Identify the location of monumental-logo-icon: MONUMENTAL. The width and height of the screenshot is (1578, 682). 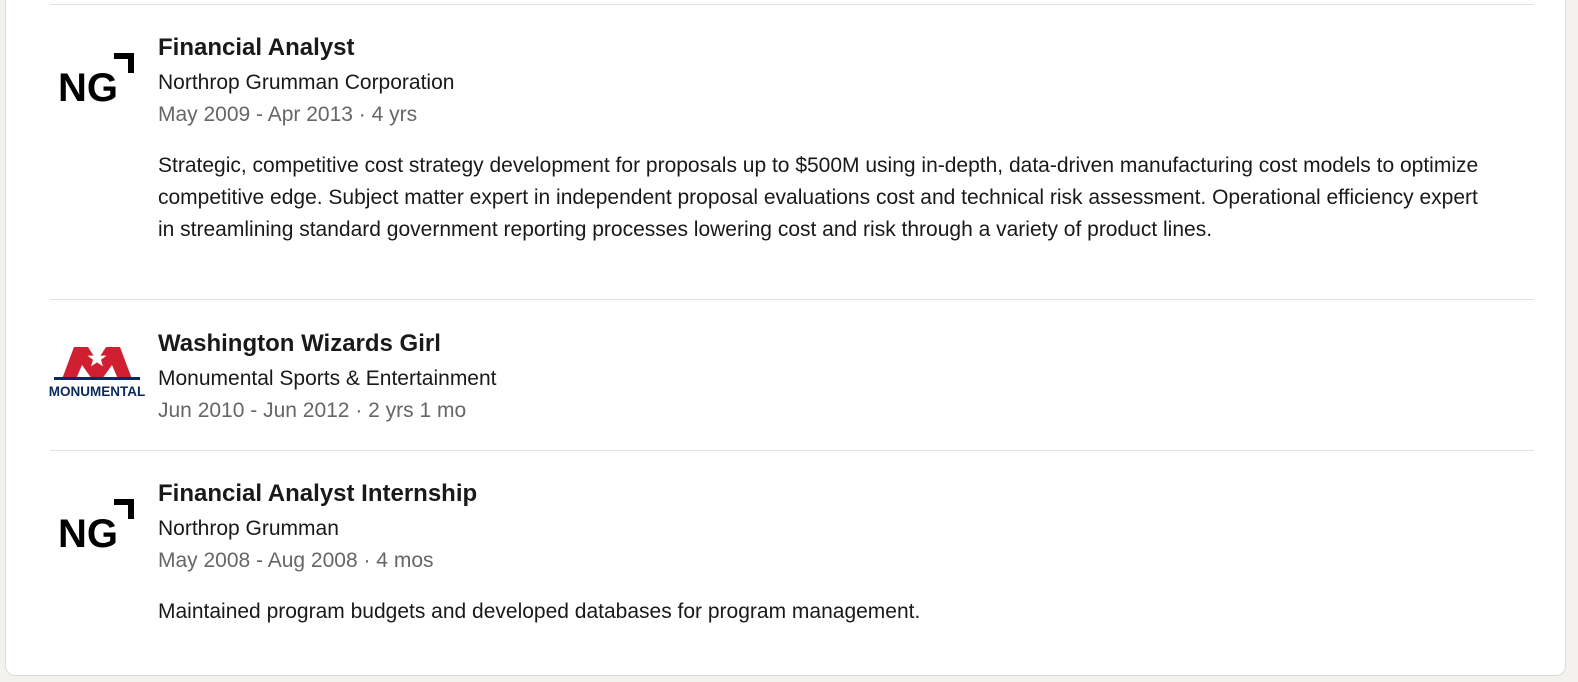
(97, 373).